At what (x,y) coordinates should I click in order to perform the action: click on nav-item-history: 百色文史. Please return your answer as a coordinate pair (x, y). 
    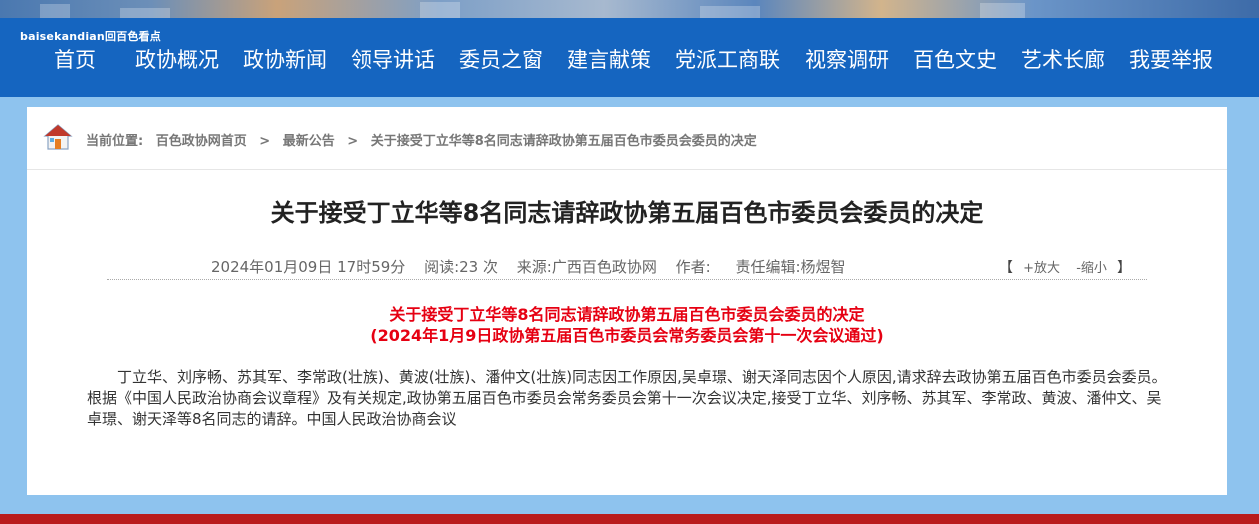
    Looking at the image, I should click on (955, 59).